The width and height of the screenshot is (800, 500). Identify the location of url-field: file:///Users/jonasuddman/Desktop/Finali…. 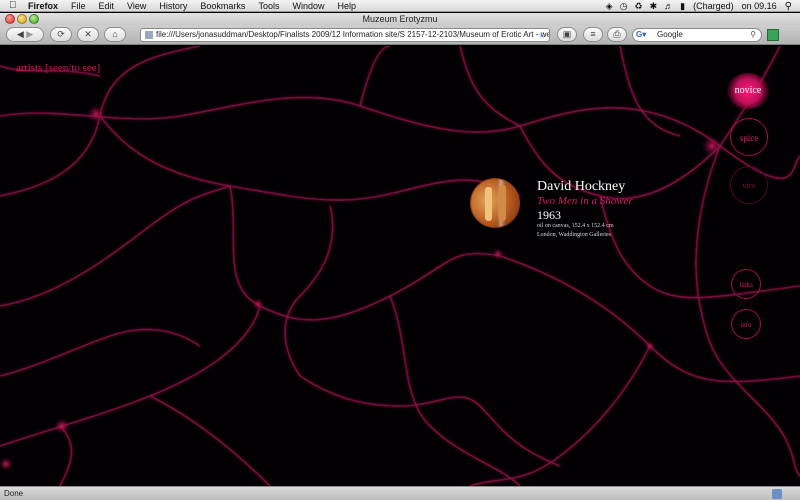
(345, 35).